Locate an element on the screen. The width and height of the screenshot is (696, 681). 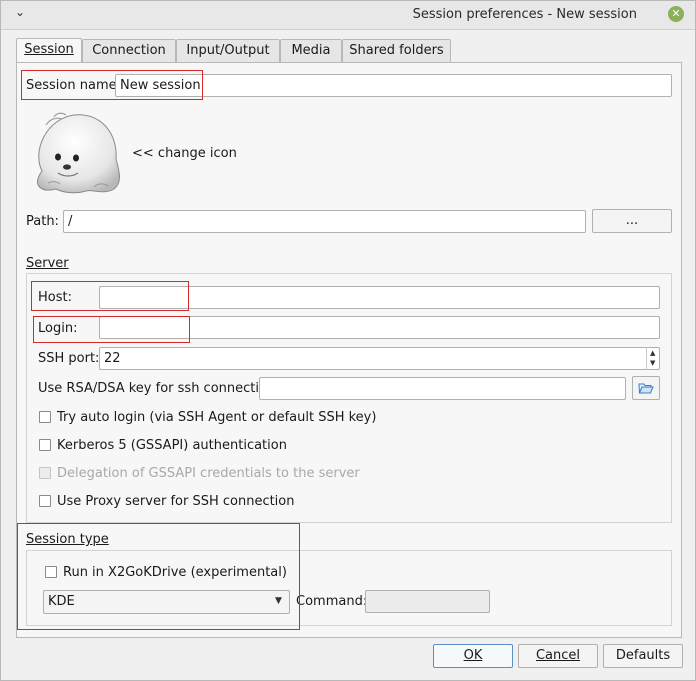
close-icon: ✕ is located at coordinates (676, 14).